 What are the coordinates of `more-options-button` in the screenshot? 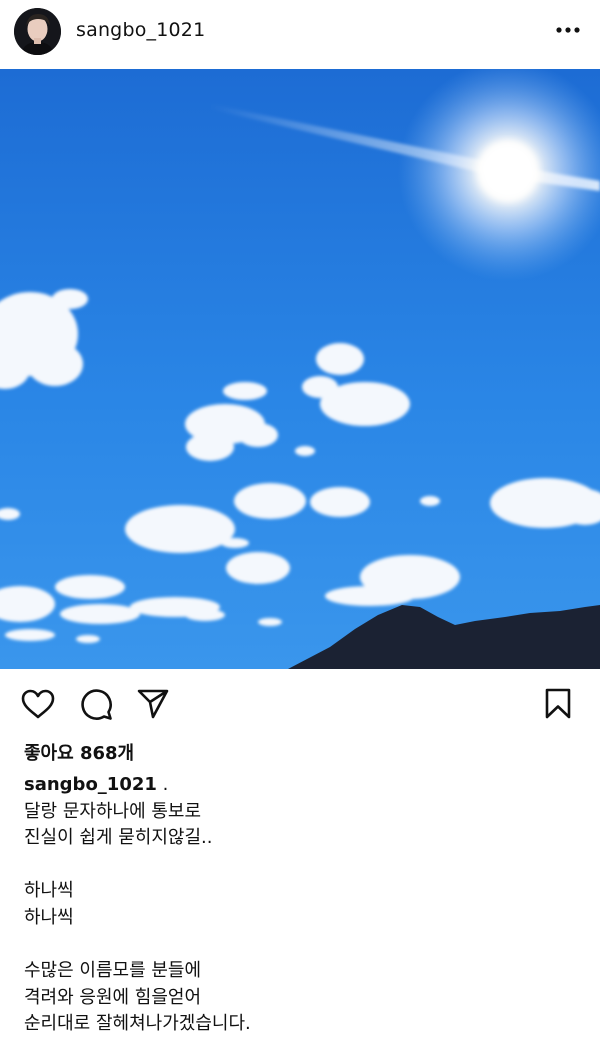 It's located at (568, 30).